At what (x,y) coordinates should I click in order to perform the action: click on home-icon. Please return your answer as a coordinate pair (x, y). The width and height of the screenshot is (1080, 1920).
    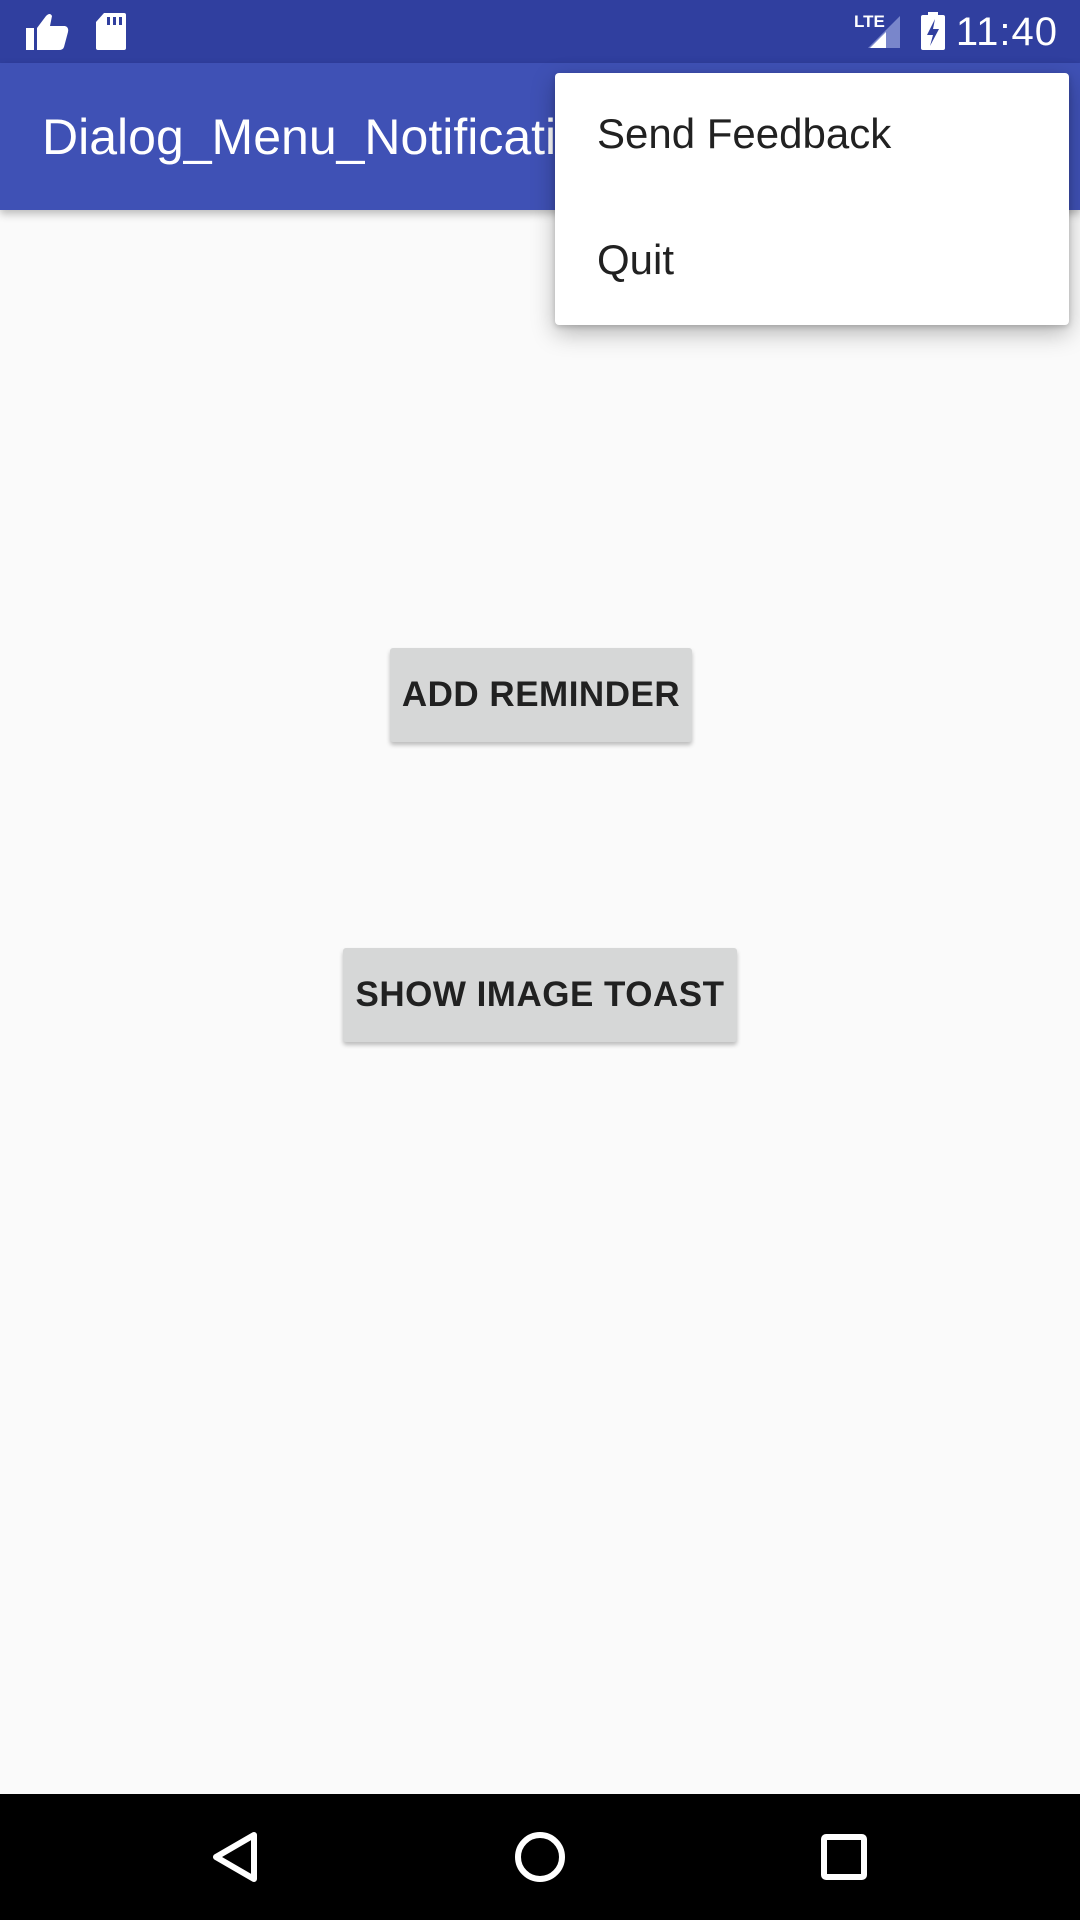
    Looking at the image, I should click on (540, 1857).